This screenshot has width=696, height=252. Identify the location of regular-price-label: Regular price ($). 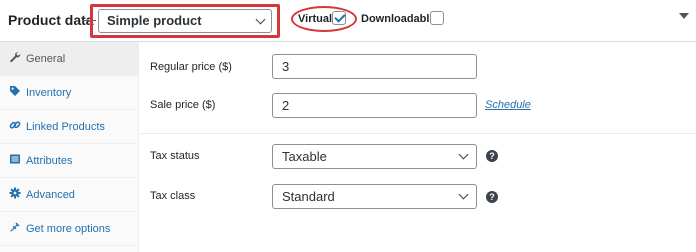
(191, 67).